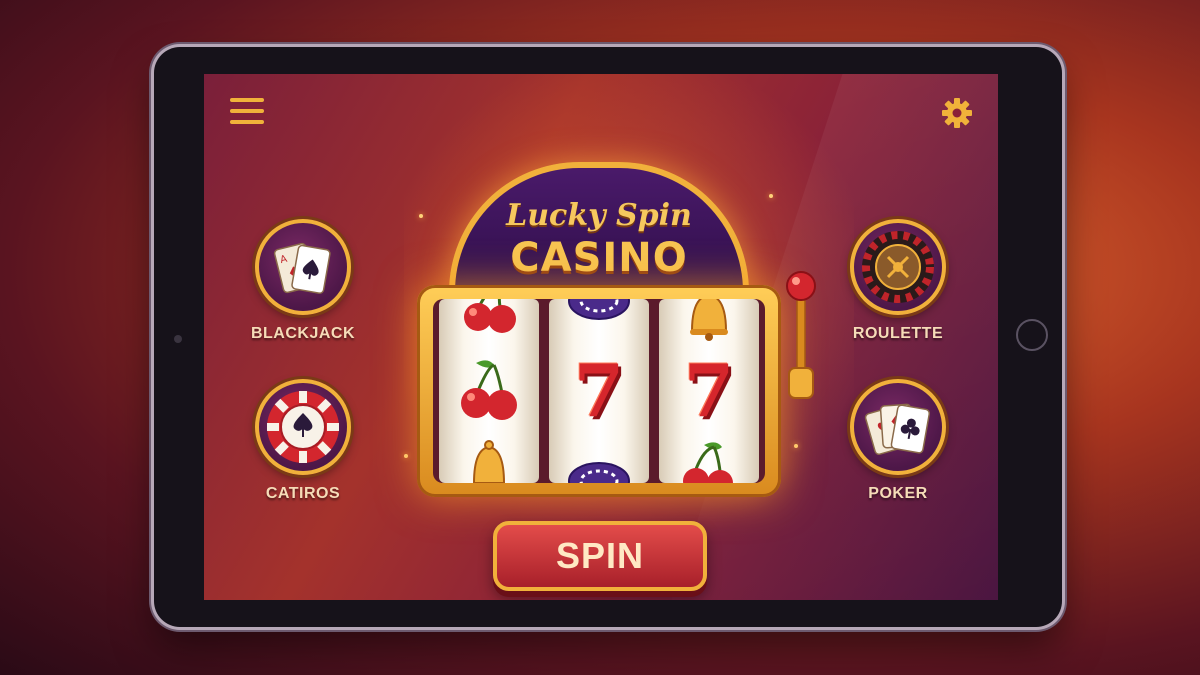 This screenshot has height=675, width=1200. I want to click on spin-button: SPIN, so click(600, 556).